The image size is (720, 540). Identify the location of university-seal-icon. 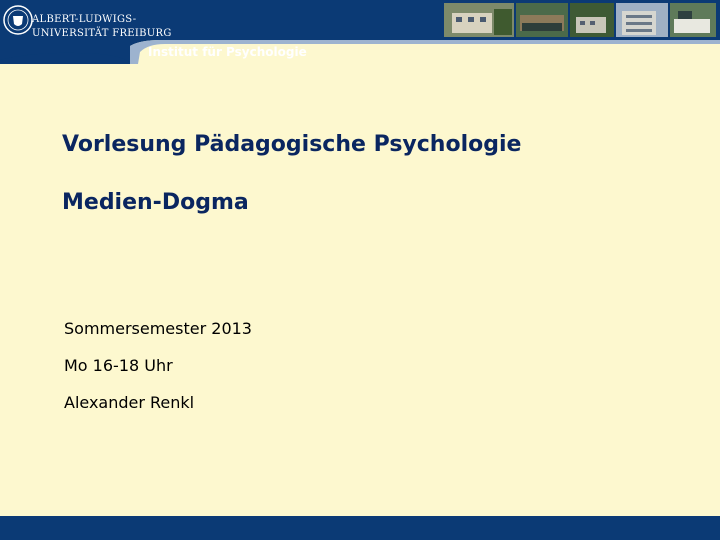
(18, 20).